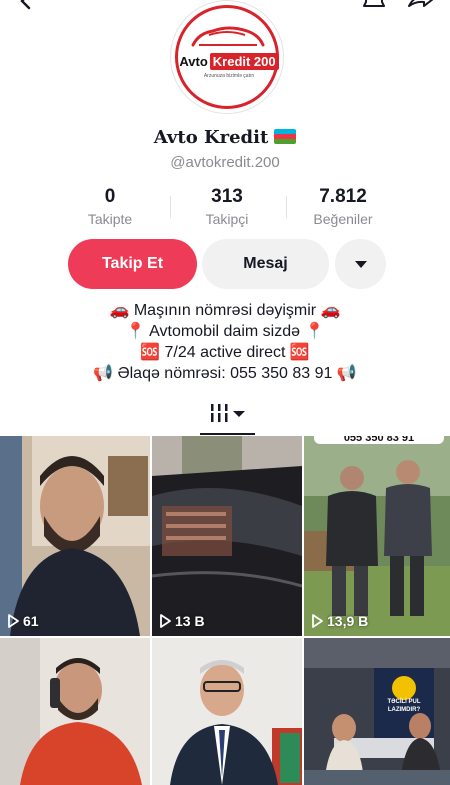 Image resolution: width=450 pixels, height=785 pixels. I want to click on video-thumbnail: 13 B, so click(227, 536).